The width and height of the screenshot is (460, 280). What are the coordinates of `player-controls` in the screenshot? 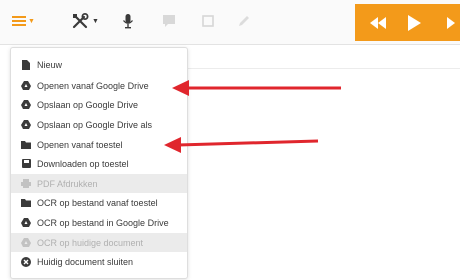 It's located at (407, 22).